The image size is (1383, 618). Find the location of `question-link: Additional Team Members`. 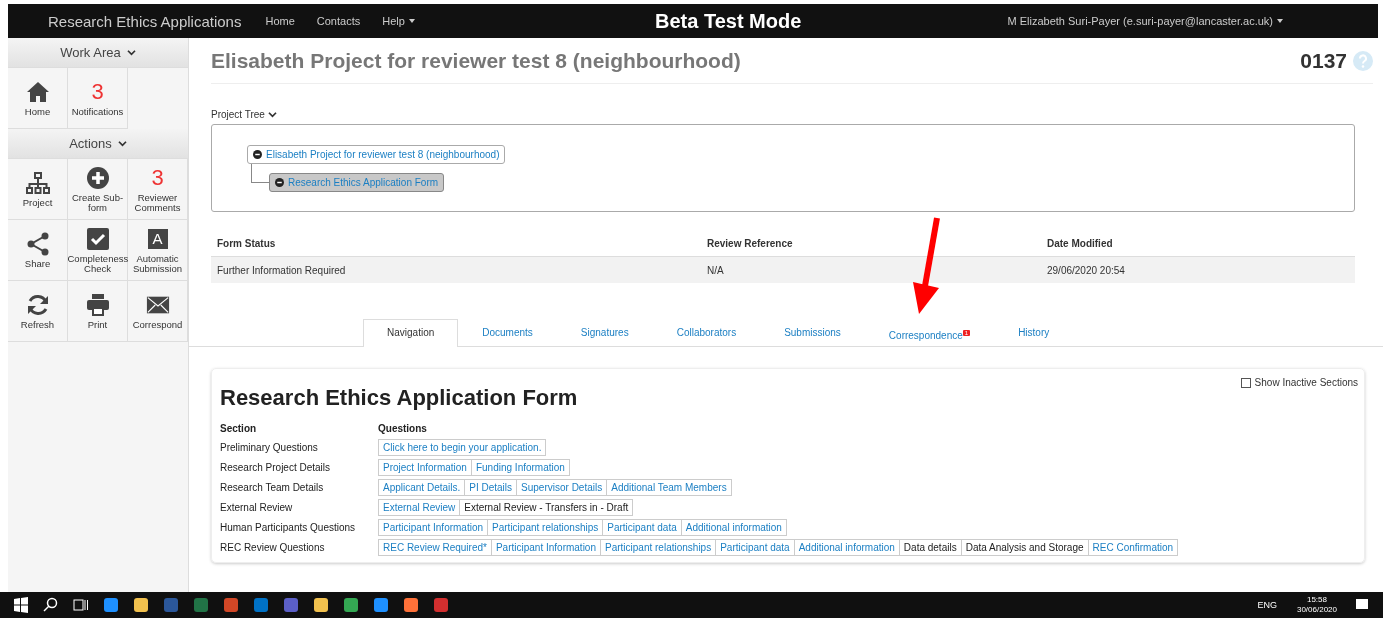

question-link: Additional Team Members is located at coordinates (669, 487).